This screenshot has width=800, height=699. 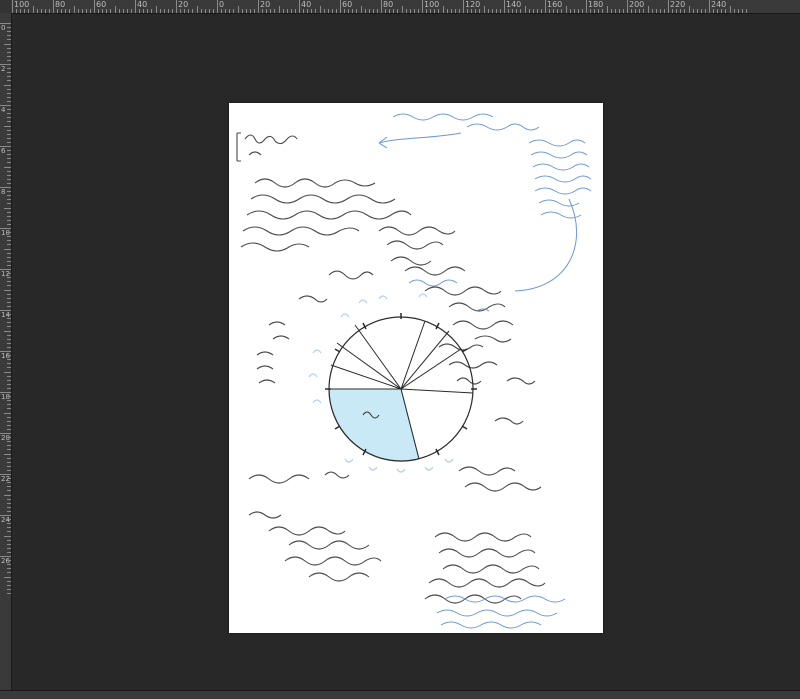 I want to click on ruler-label: 60, so click(x=101, y=4).